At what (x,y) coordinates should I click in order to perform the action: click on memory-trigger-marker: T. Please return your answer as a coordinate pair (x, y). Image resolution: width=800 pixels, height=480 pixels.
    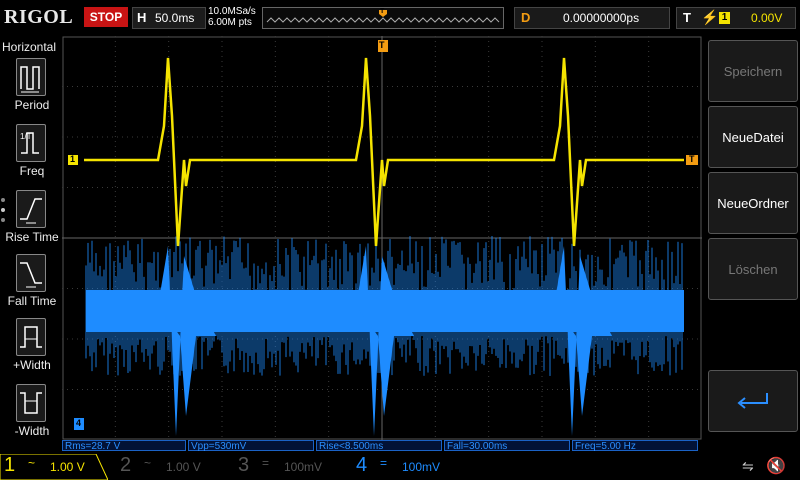
    Looking at the image, I should click on (382, 11).